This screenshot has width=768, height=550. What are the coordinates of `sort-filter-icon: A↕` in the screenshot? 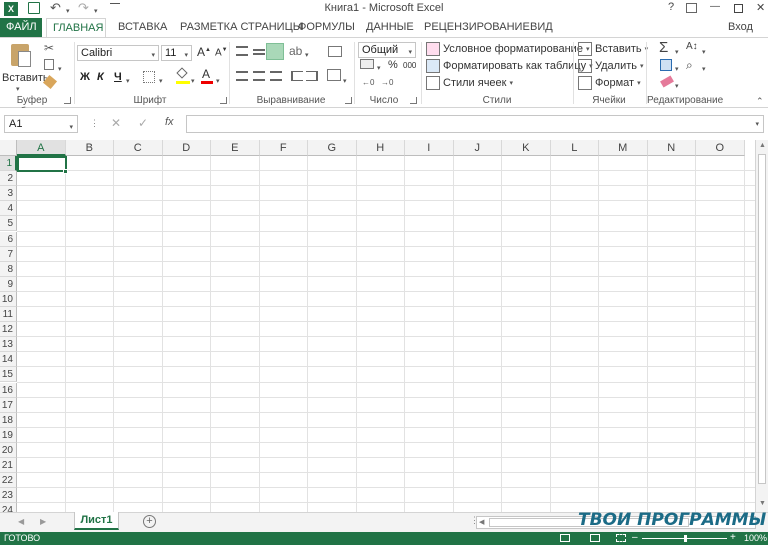 It's located at (692, 46).